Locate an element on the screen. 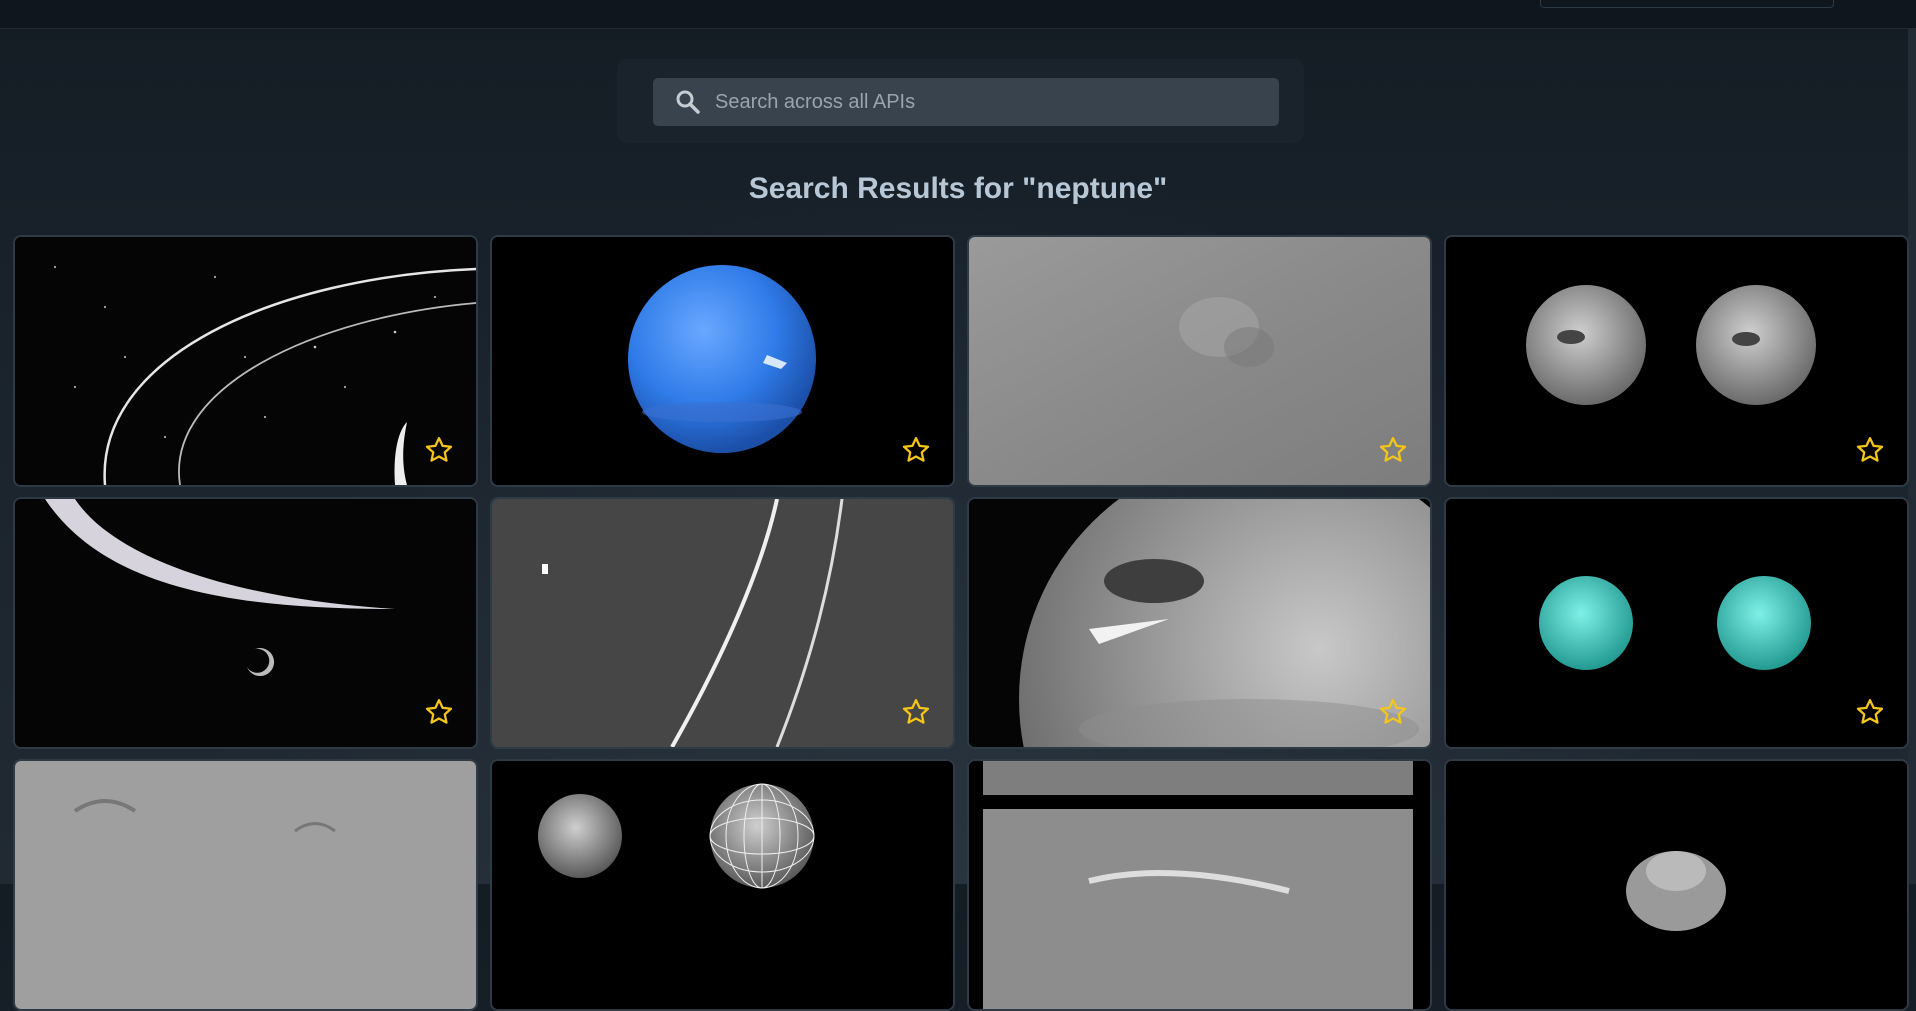 This screenshot has height=1011, width=1916. top-bar-control is located at coordinates (1687, 4).